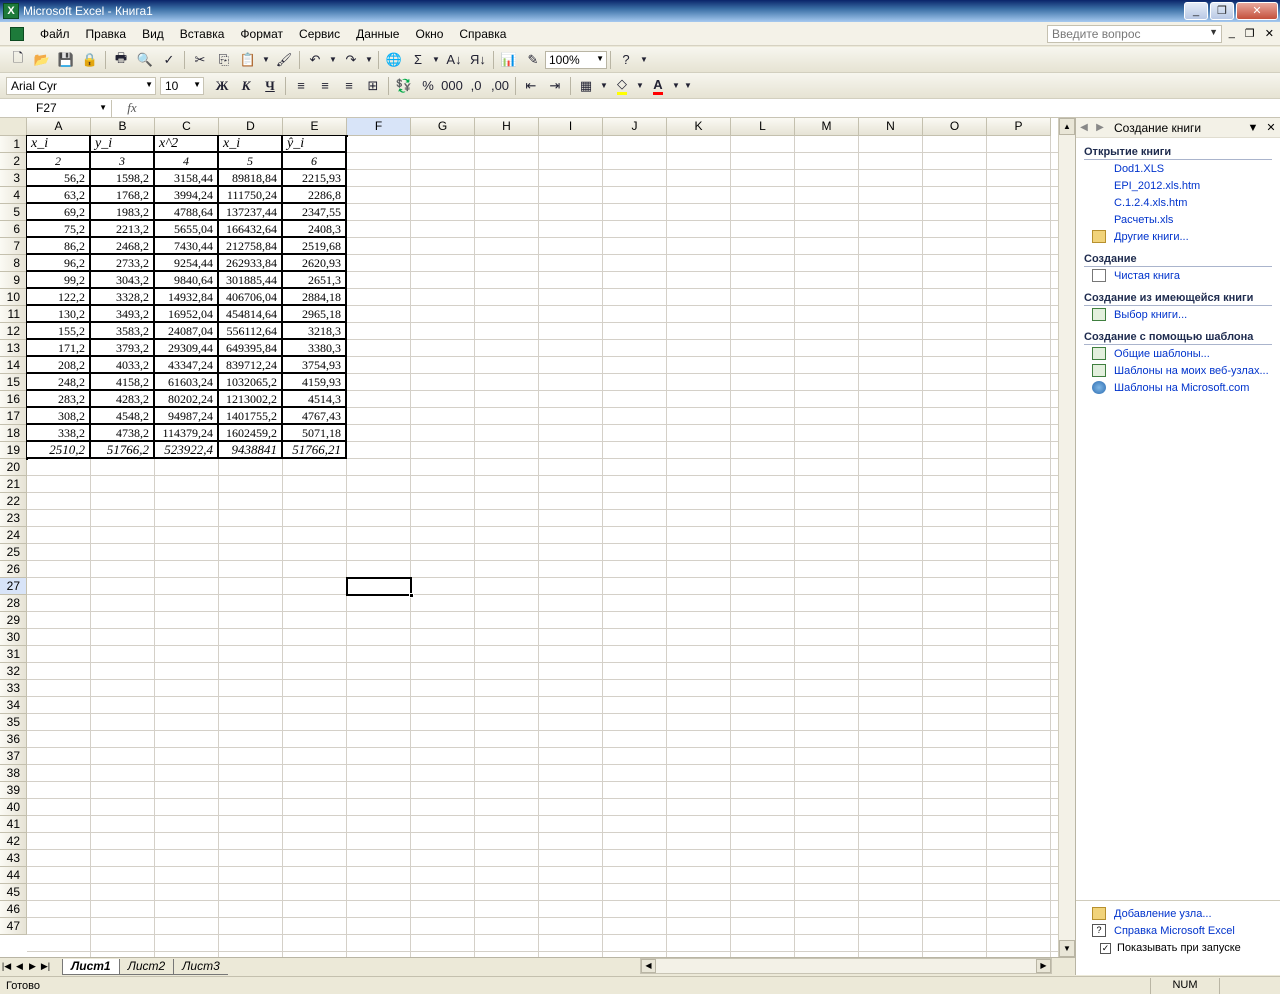 The width and height of the screenshot is (1280, 994). Describe the element at coordinates (13, 501) in the screenshot. I see `row-header: 22` at that location.